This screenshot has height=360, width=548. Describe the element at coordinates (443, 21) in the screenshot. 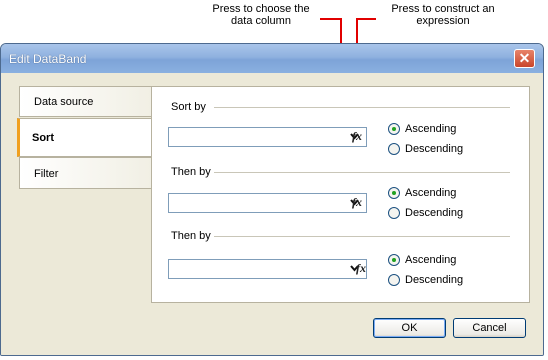

I see `callout-line-2: expression` at that location.